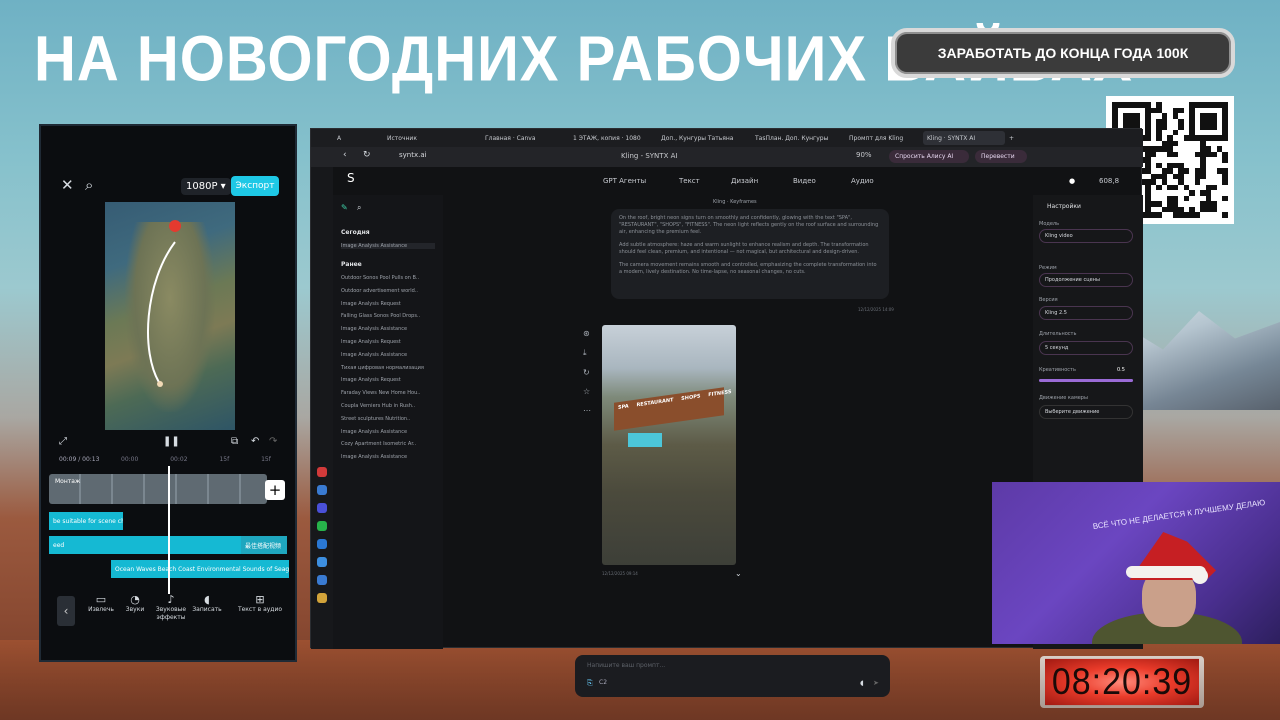 The width and height of the screenshot is (1280, 720). What do you see at coordinates (589, 410) in the screenshot?
I see `more-icon: ⋯` at bounding box center [589, 410].